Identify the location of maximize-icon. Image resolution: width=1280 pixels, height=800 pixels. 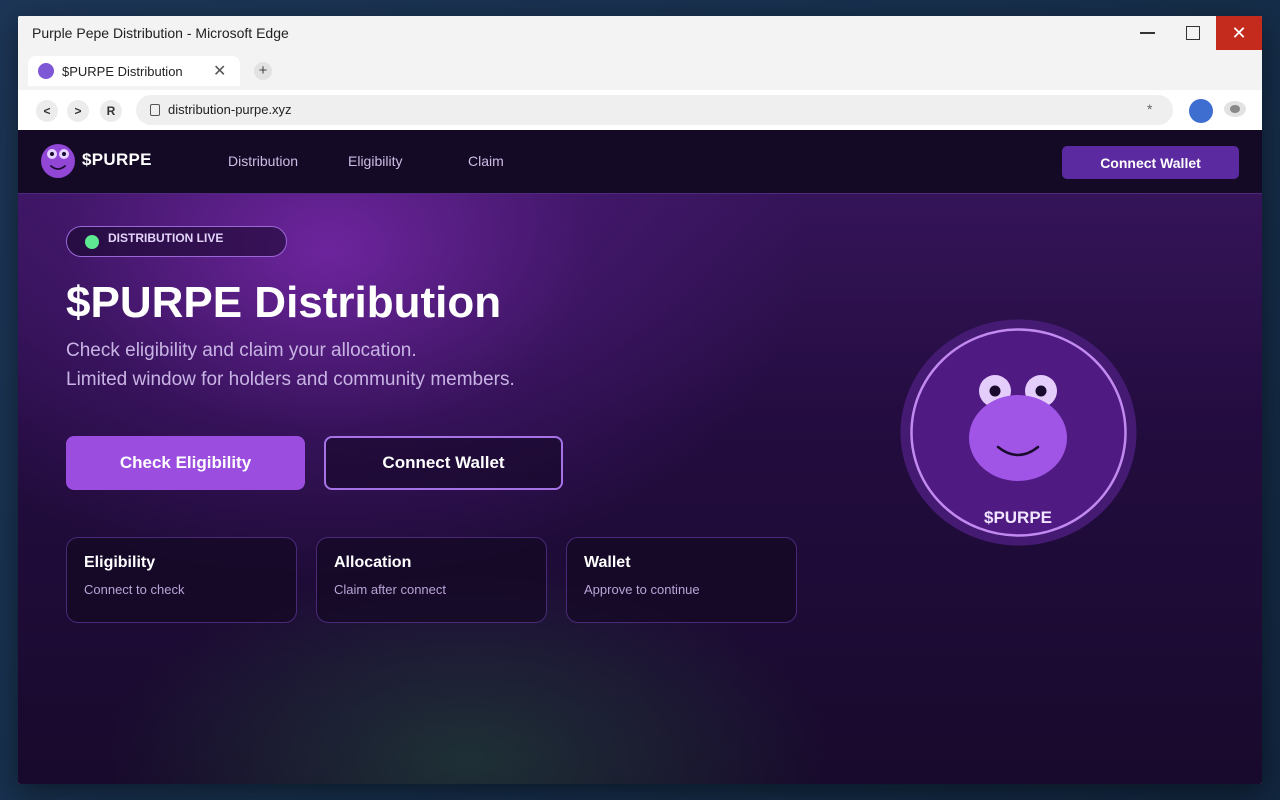
(1193, 33).